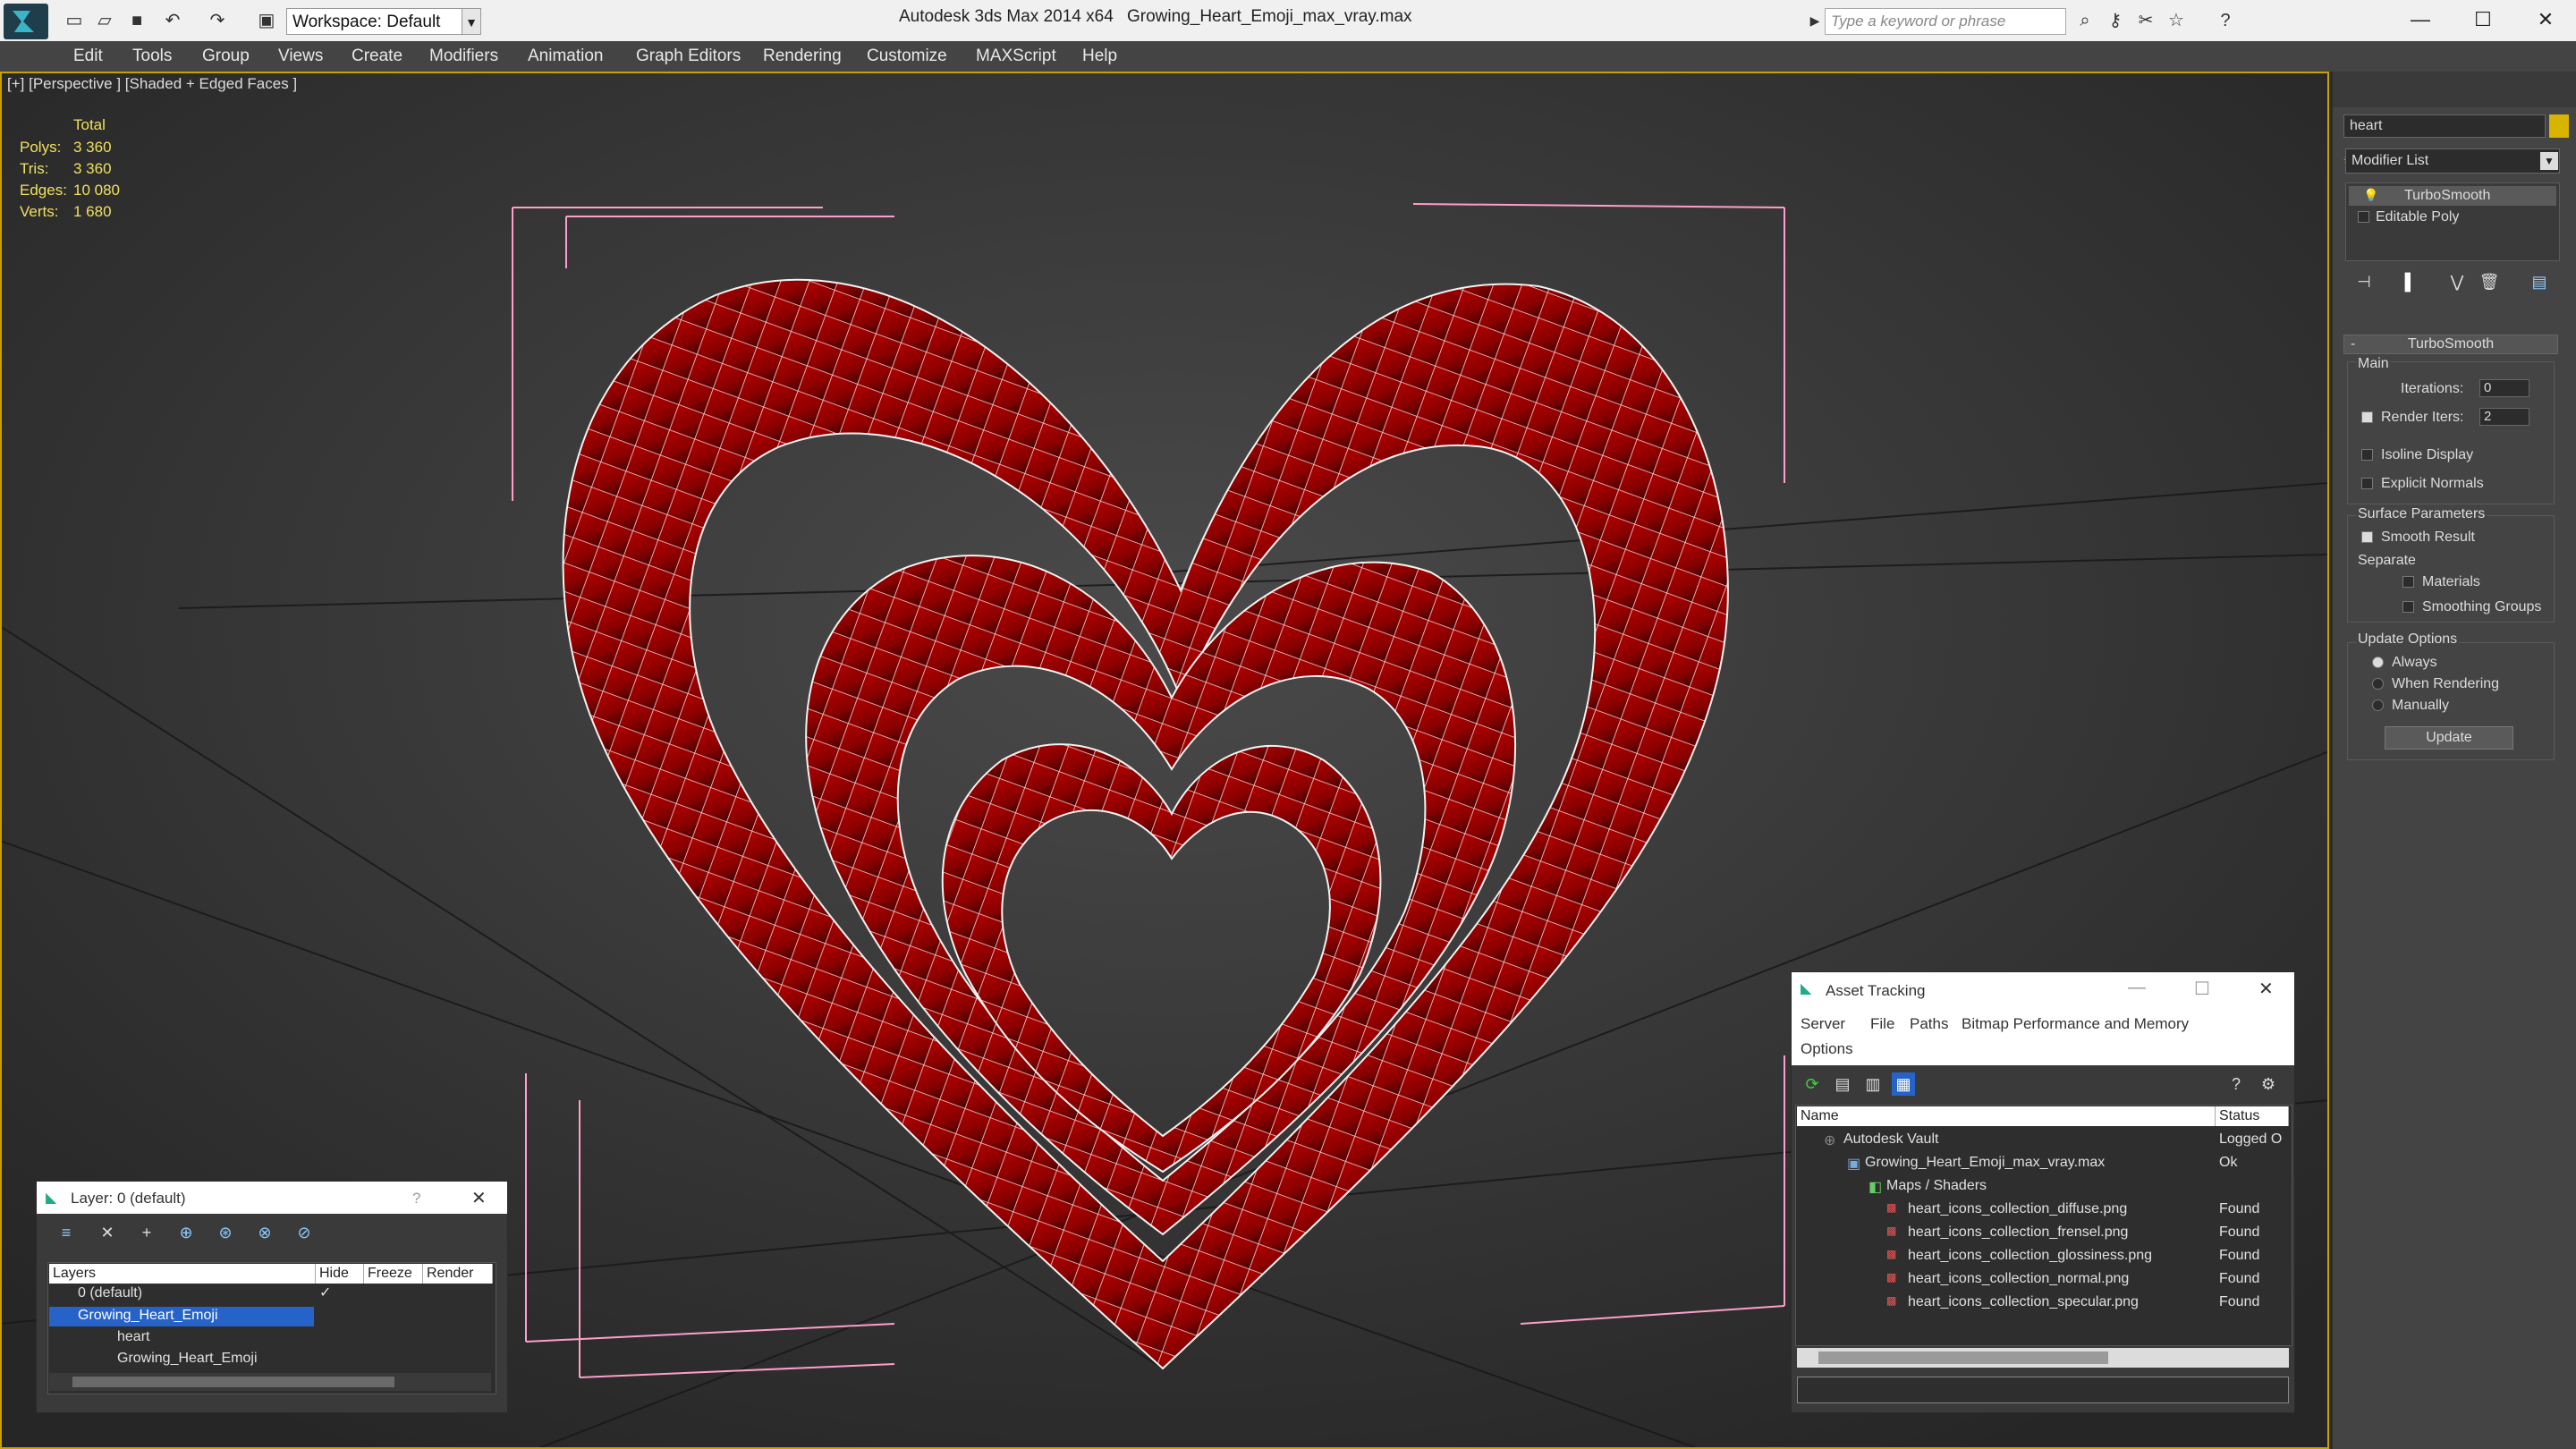  Describe the element at coordinates (107, 1232) in the screenshot. I see `delete-layer-icon: ✕` at that location.